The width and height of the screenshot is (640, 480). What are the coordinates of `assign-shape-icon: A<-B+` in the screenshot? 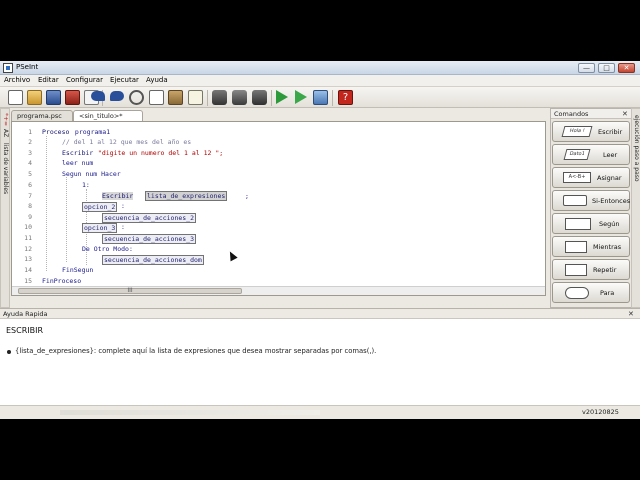 It's located at (577, 177).